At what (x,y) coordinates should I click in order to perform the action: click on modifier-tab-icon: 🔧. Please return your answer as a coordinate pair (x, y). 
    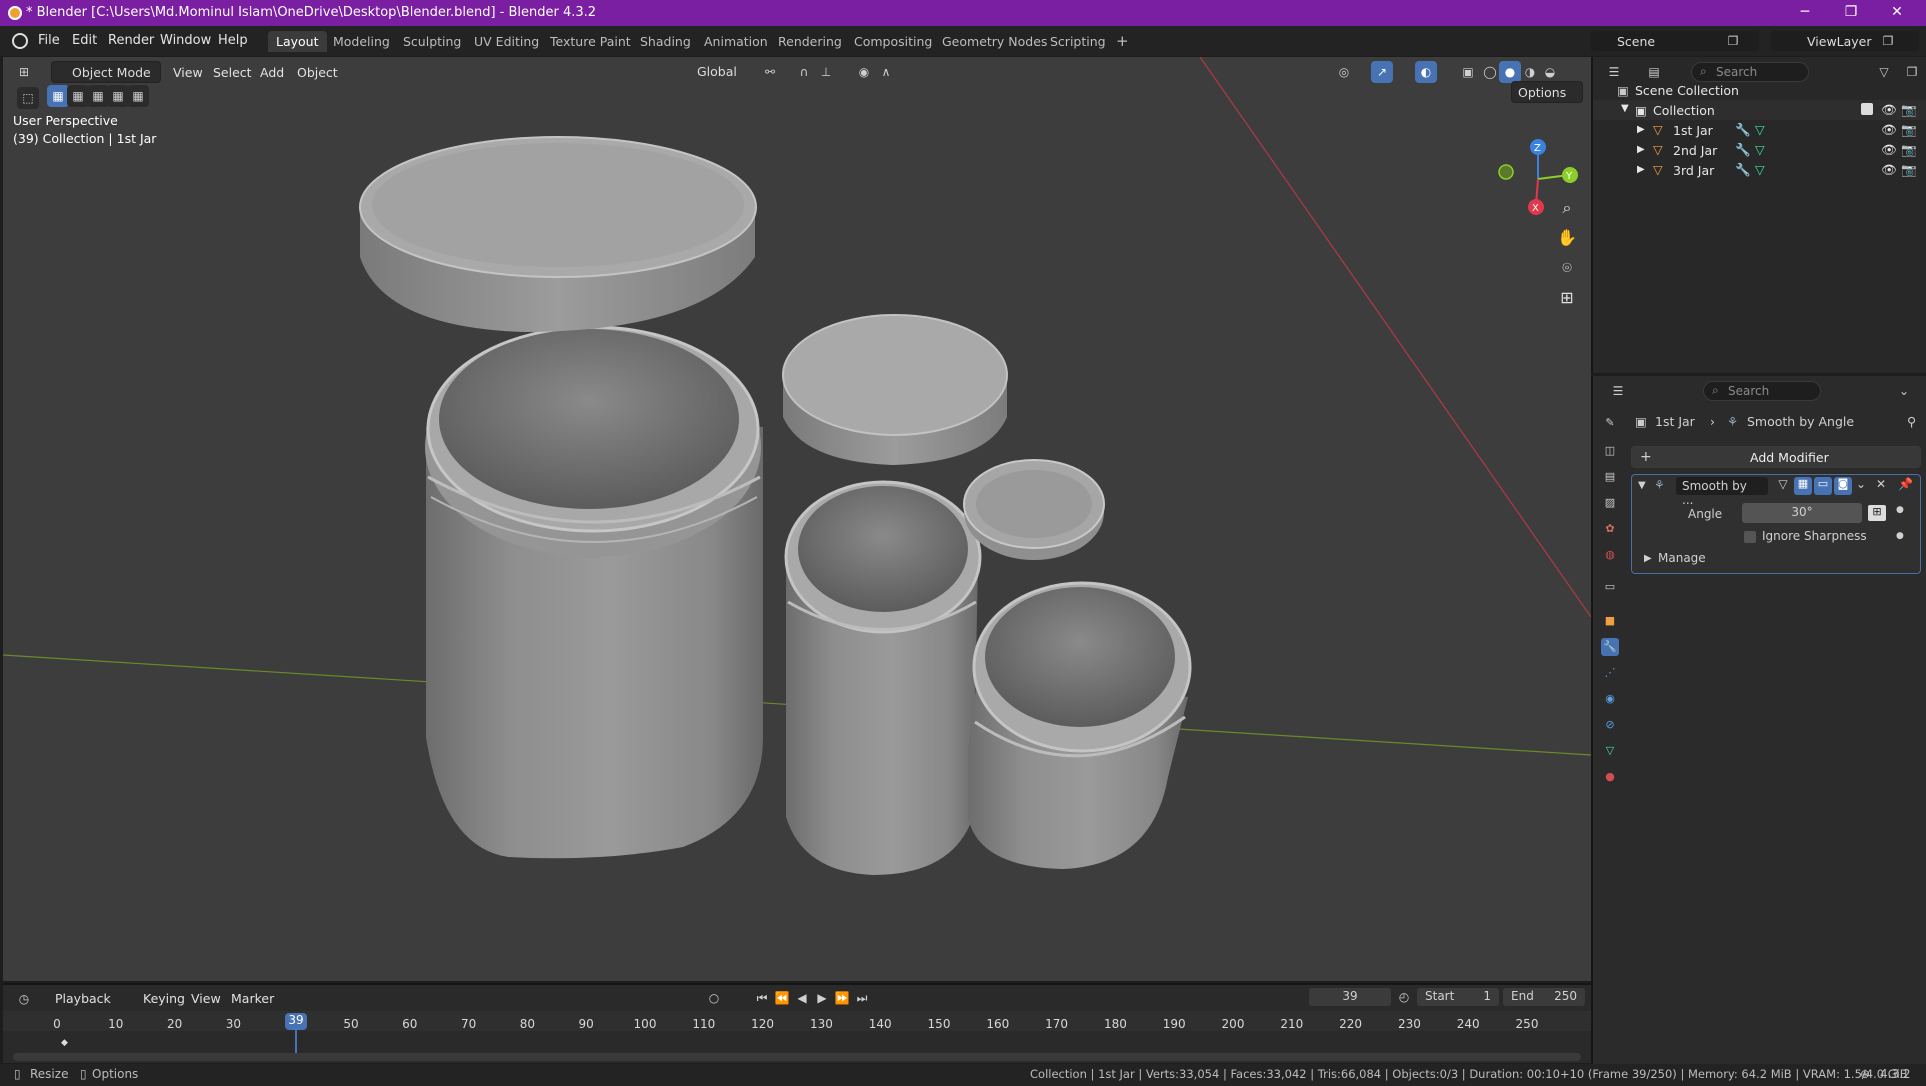
    Looking at the image, I should click on (1610, 647).